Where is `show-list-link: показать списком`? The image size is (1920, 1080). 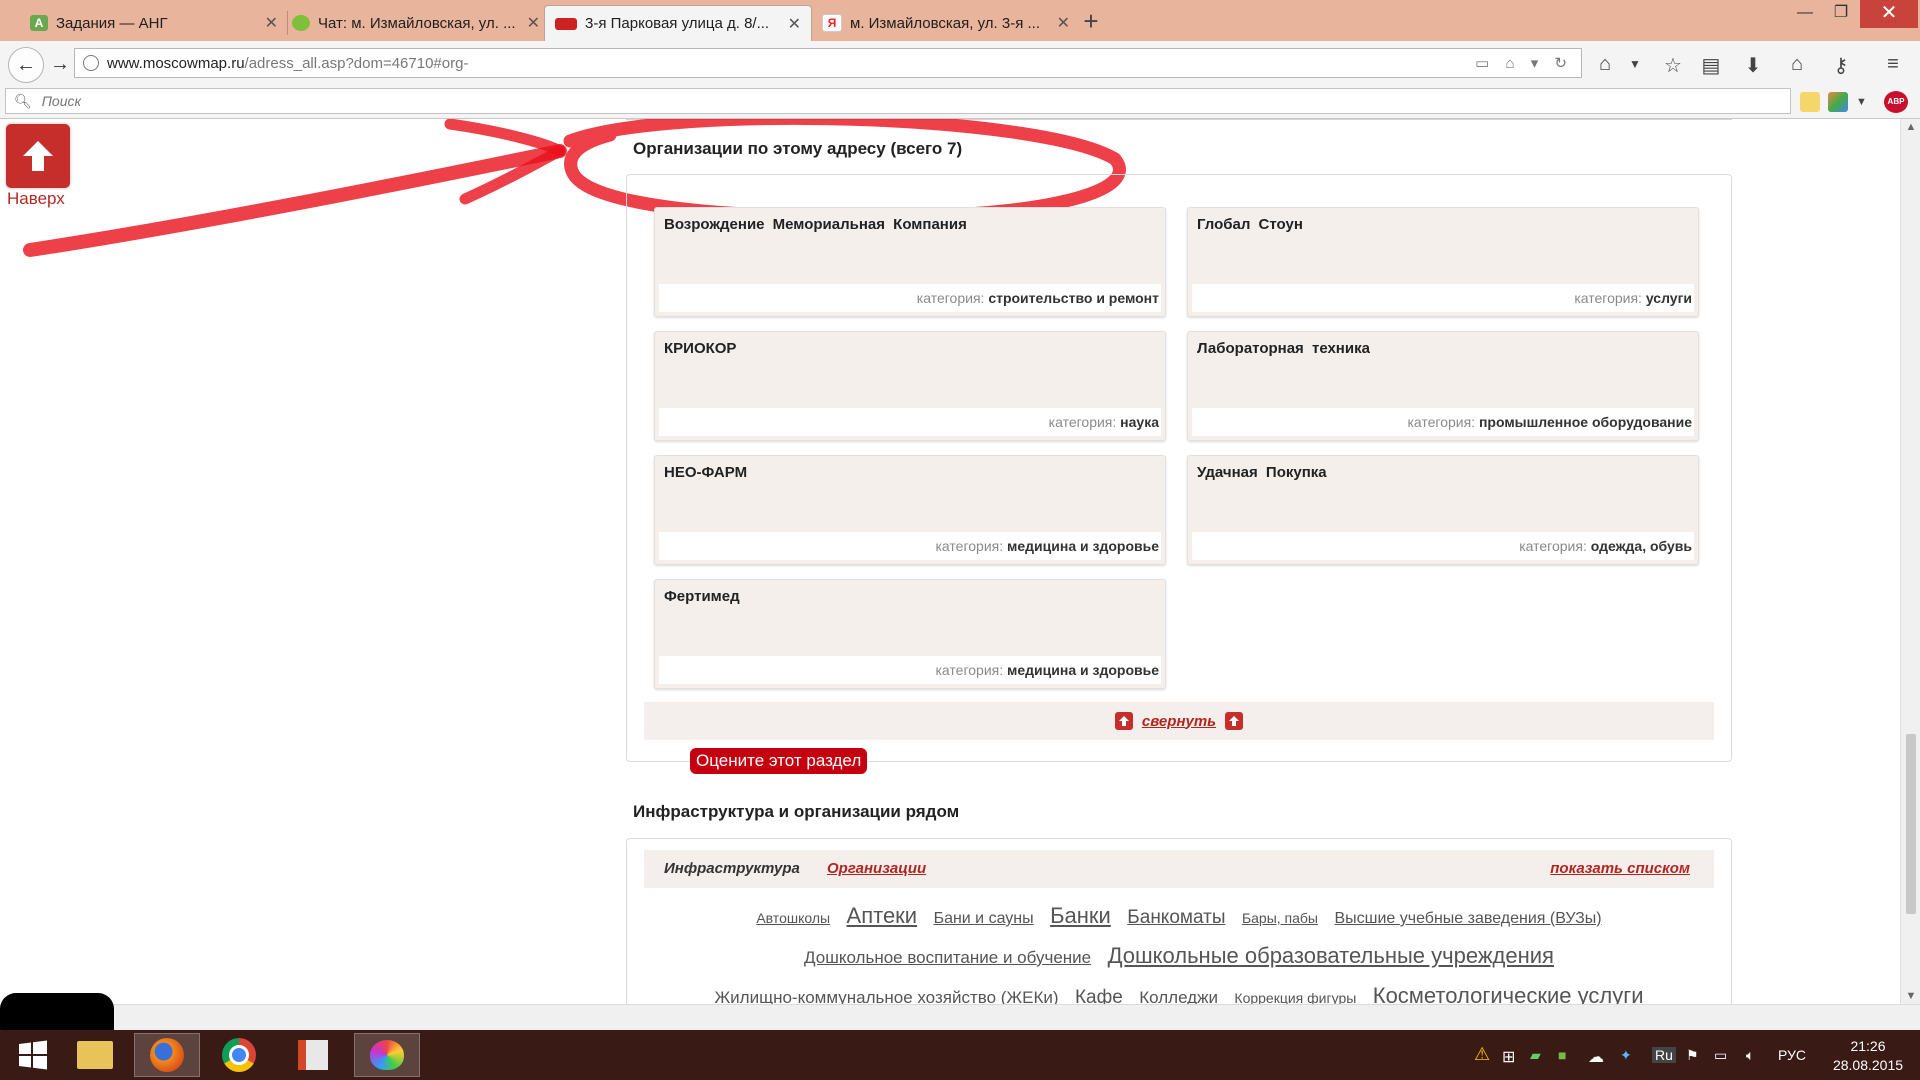
show-list-link: показать списком is located at coordinates (1620, 868).